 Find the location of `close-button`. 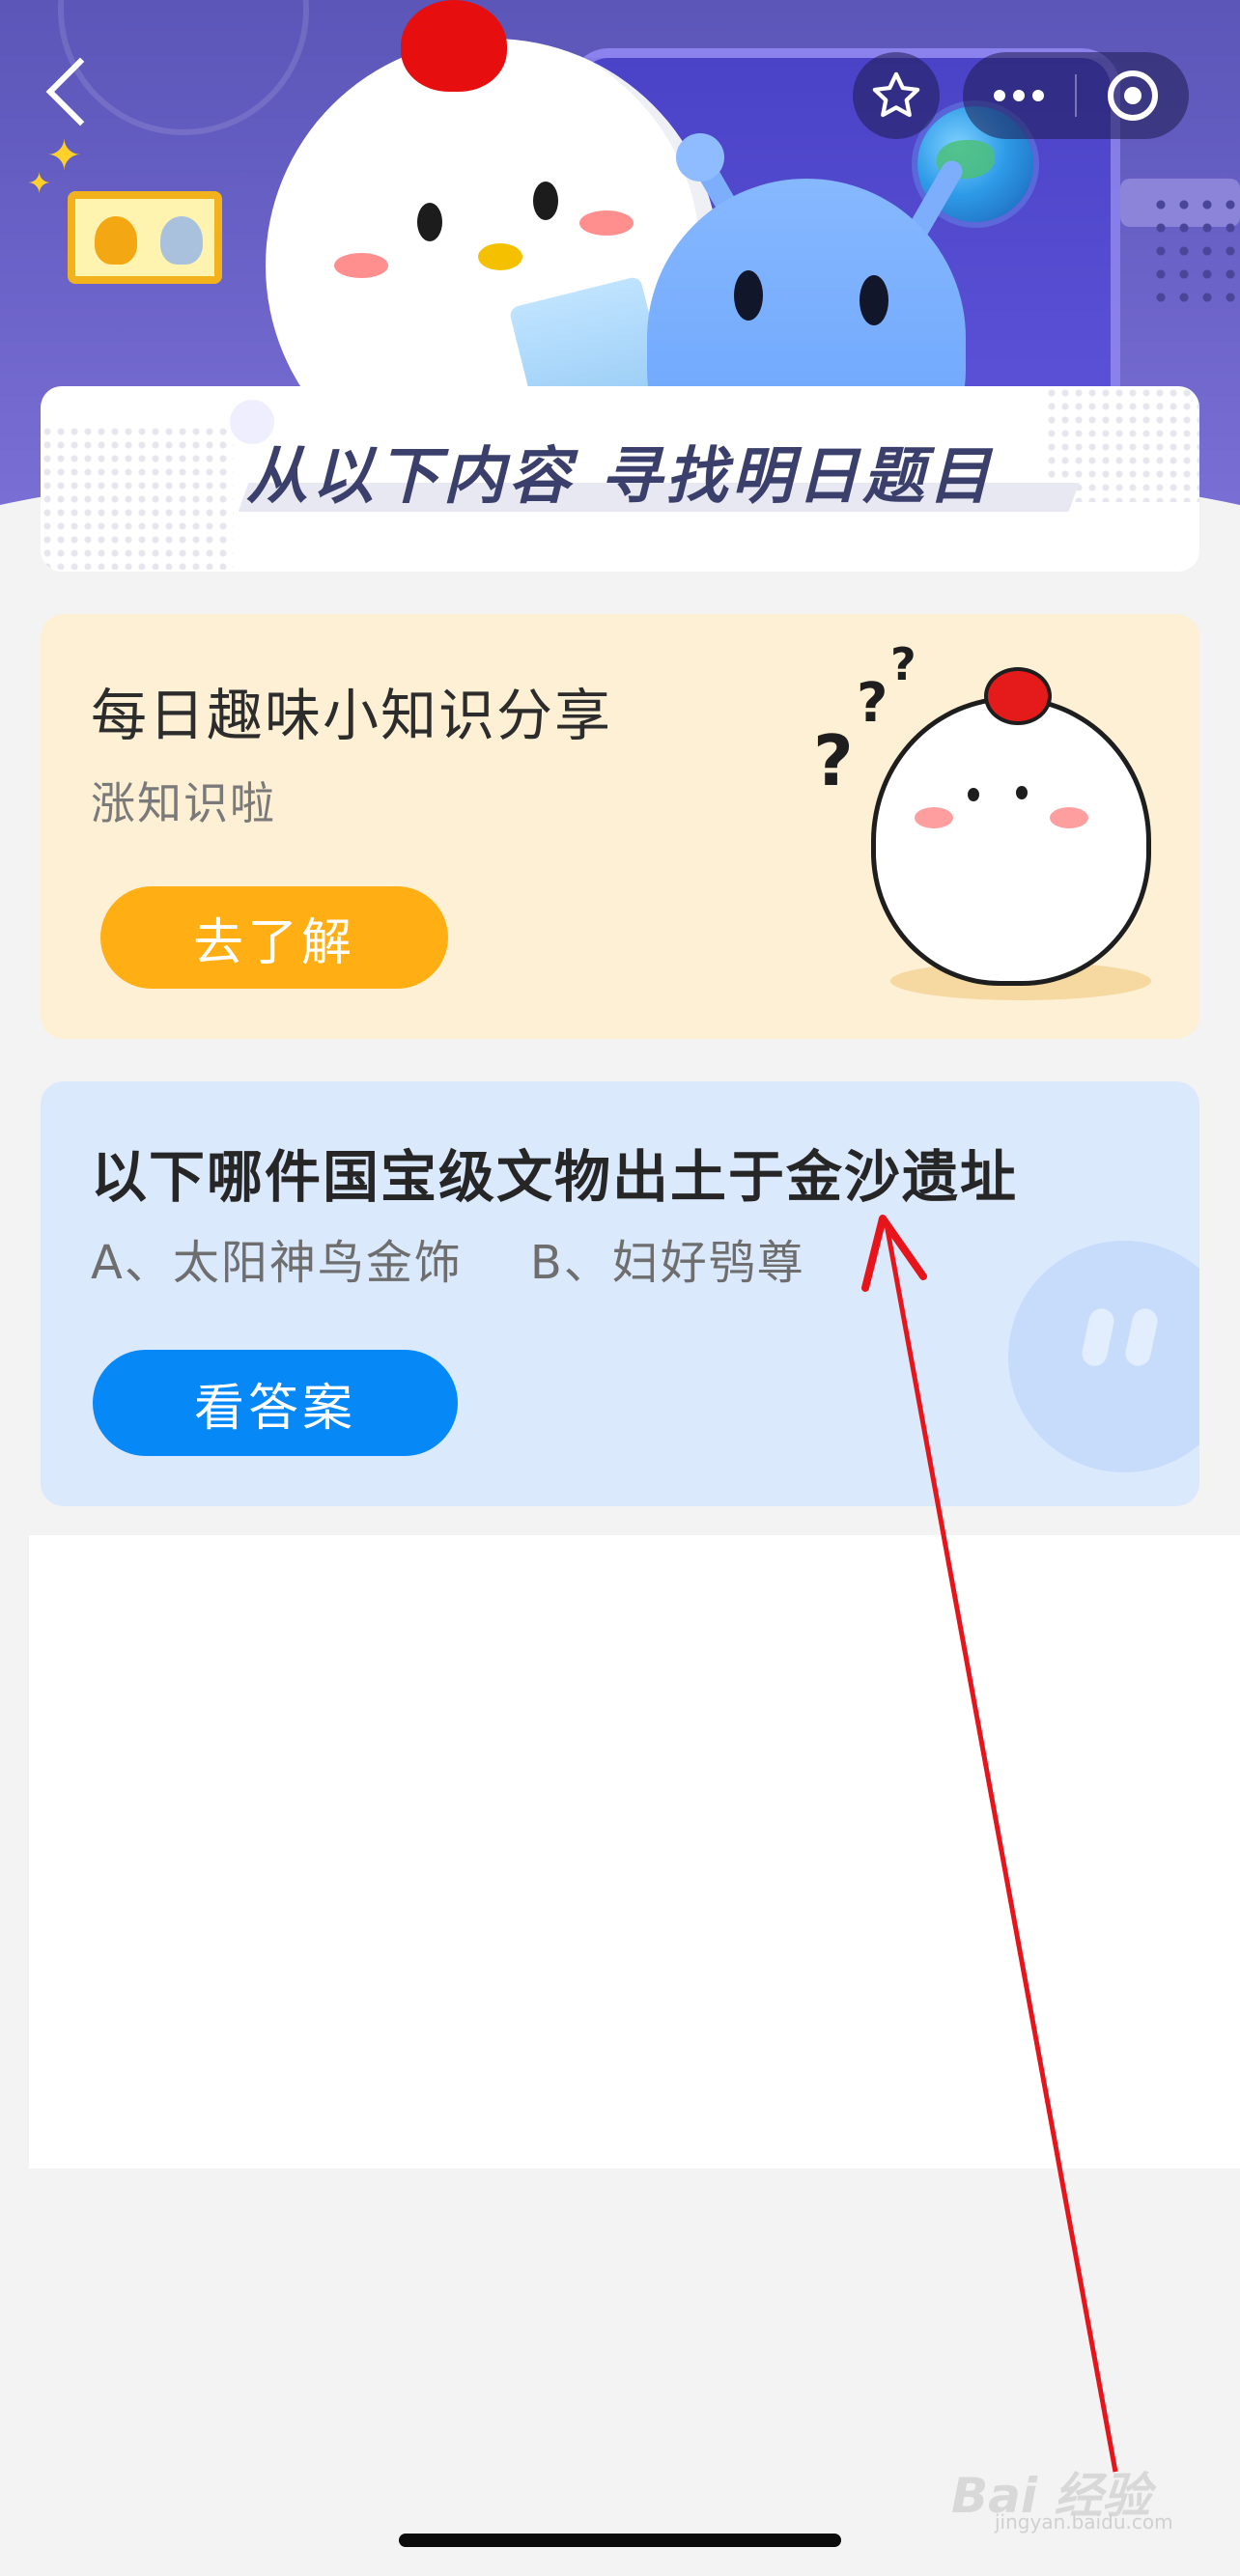

close-button is located at coordinates (1133, 96).